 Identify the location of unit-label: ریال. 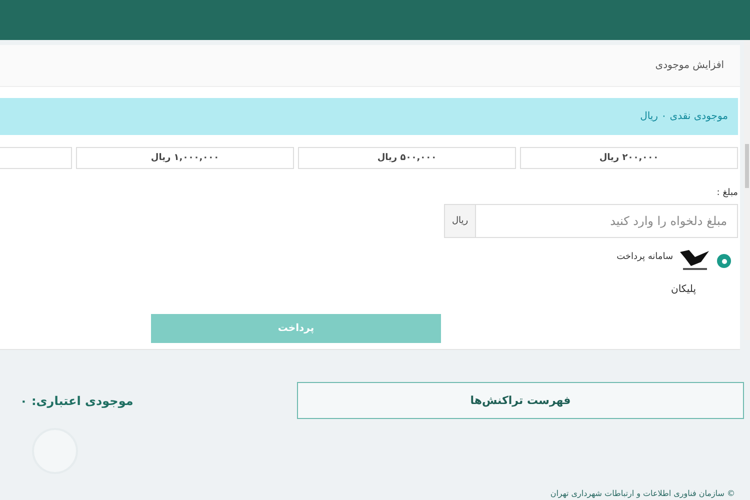
(460, 221).